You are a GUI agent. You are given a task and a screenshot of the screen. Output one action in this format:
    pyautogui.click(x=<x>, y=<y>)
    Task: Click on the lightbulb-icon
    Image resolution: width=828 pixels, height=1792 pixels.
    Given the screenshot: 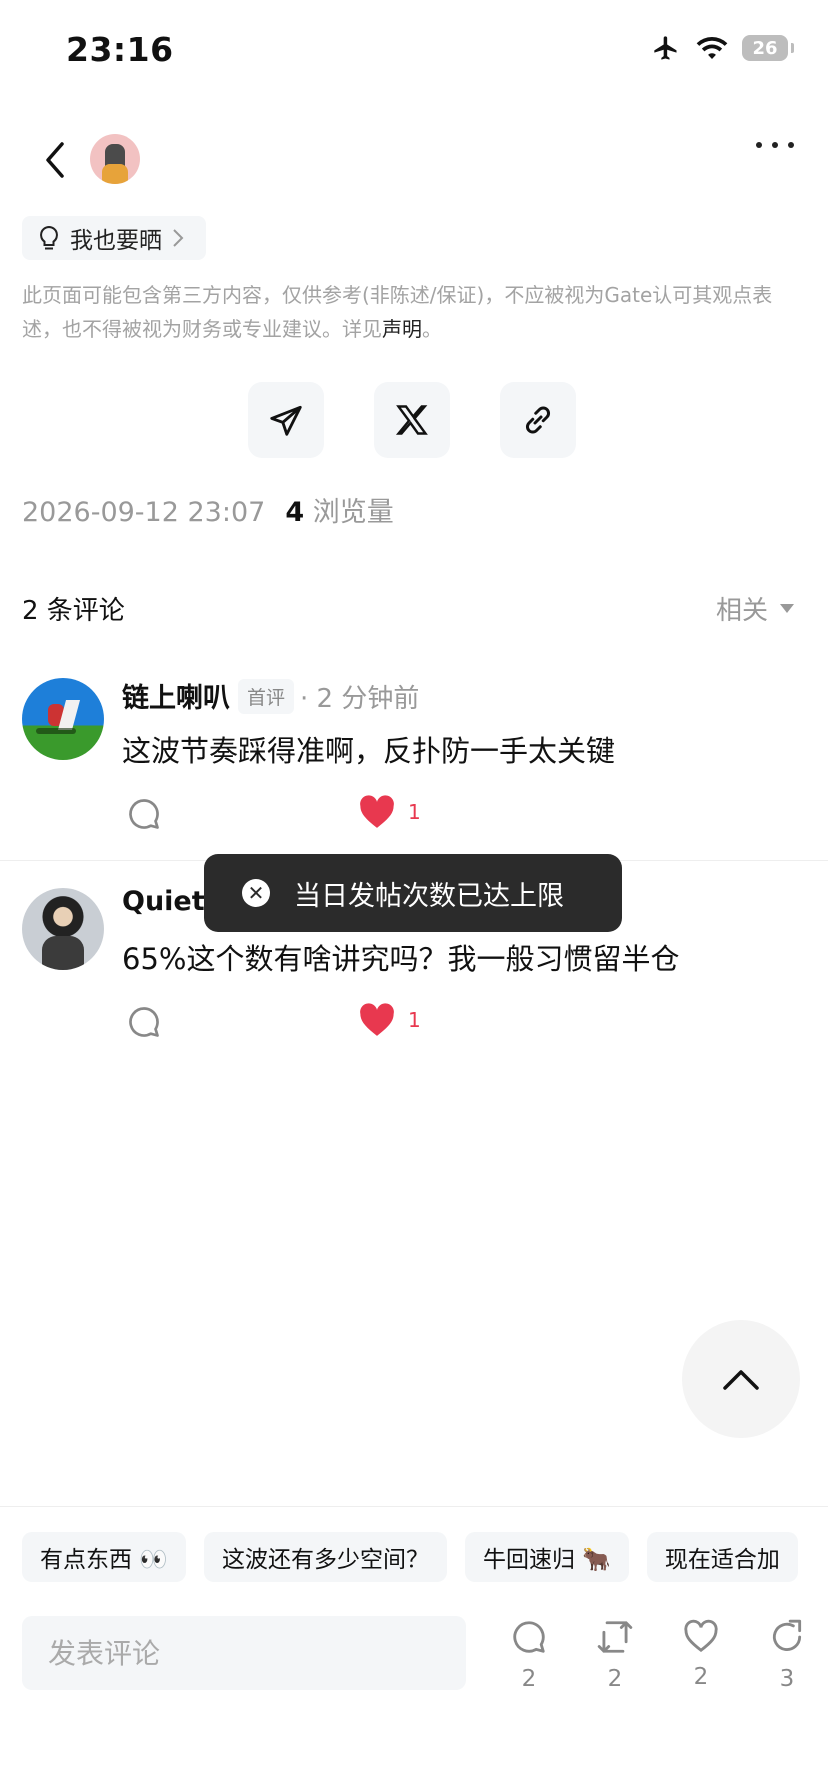 What is the action you would take?
    pyautogui.click(x=49, y=237)
    